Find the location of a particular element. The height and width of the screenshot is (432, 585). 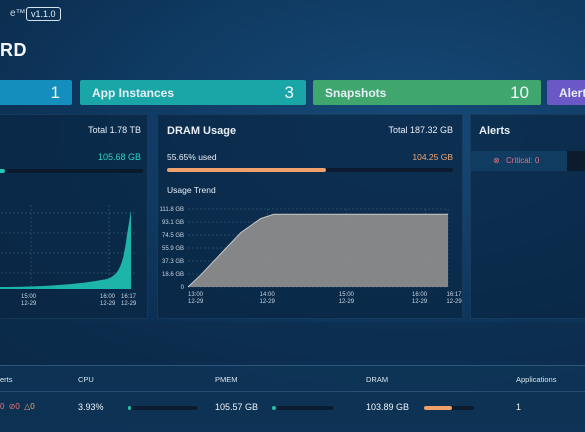

alerts-swatch is located at coordinates (576, 161).